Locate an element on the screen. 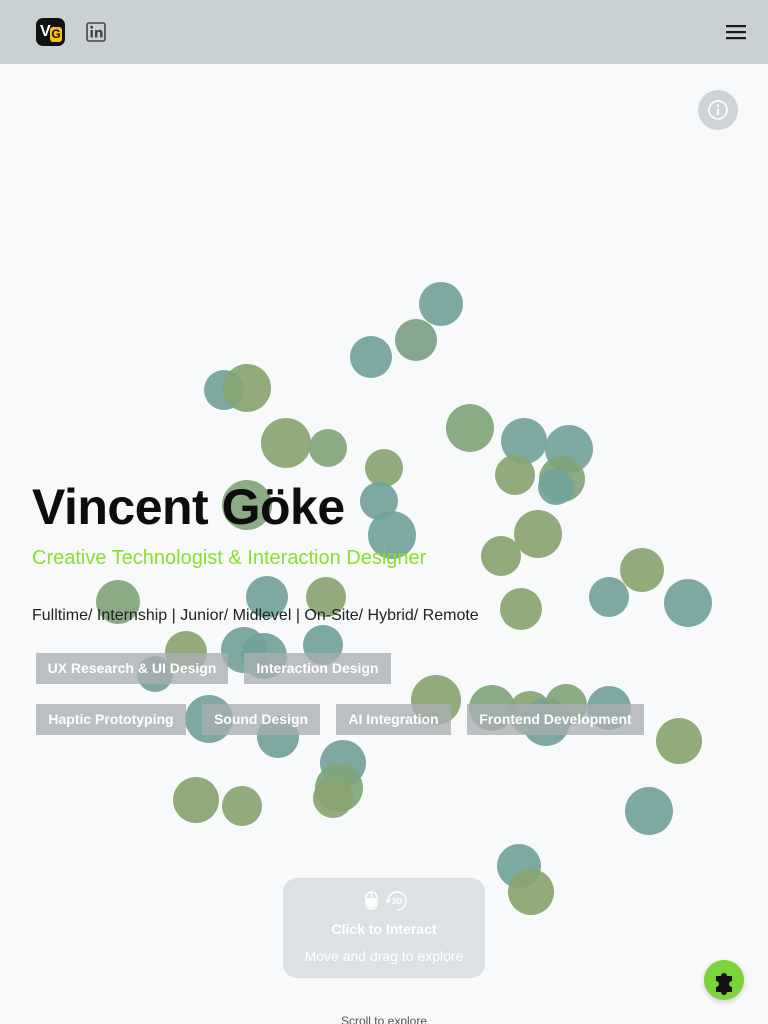  info-button is located at coordinates (718, 110).